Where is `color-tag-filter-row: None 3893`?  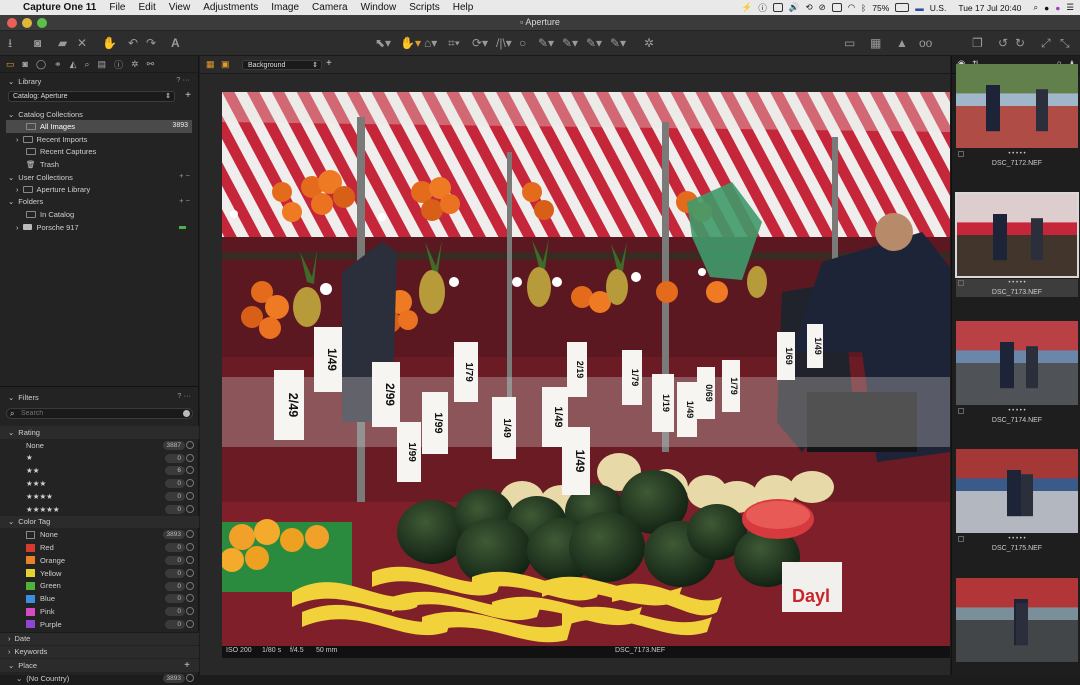 color-tag-filter-row: None 3893 is located at coordinates (99, 534).